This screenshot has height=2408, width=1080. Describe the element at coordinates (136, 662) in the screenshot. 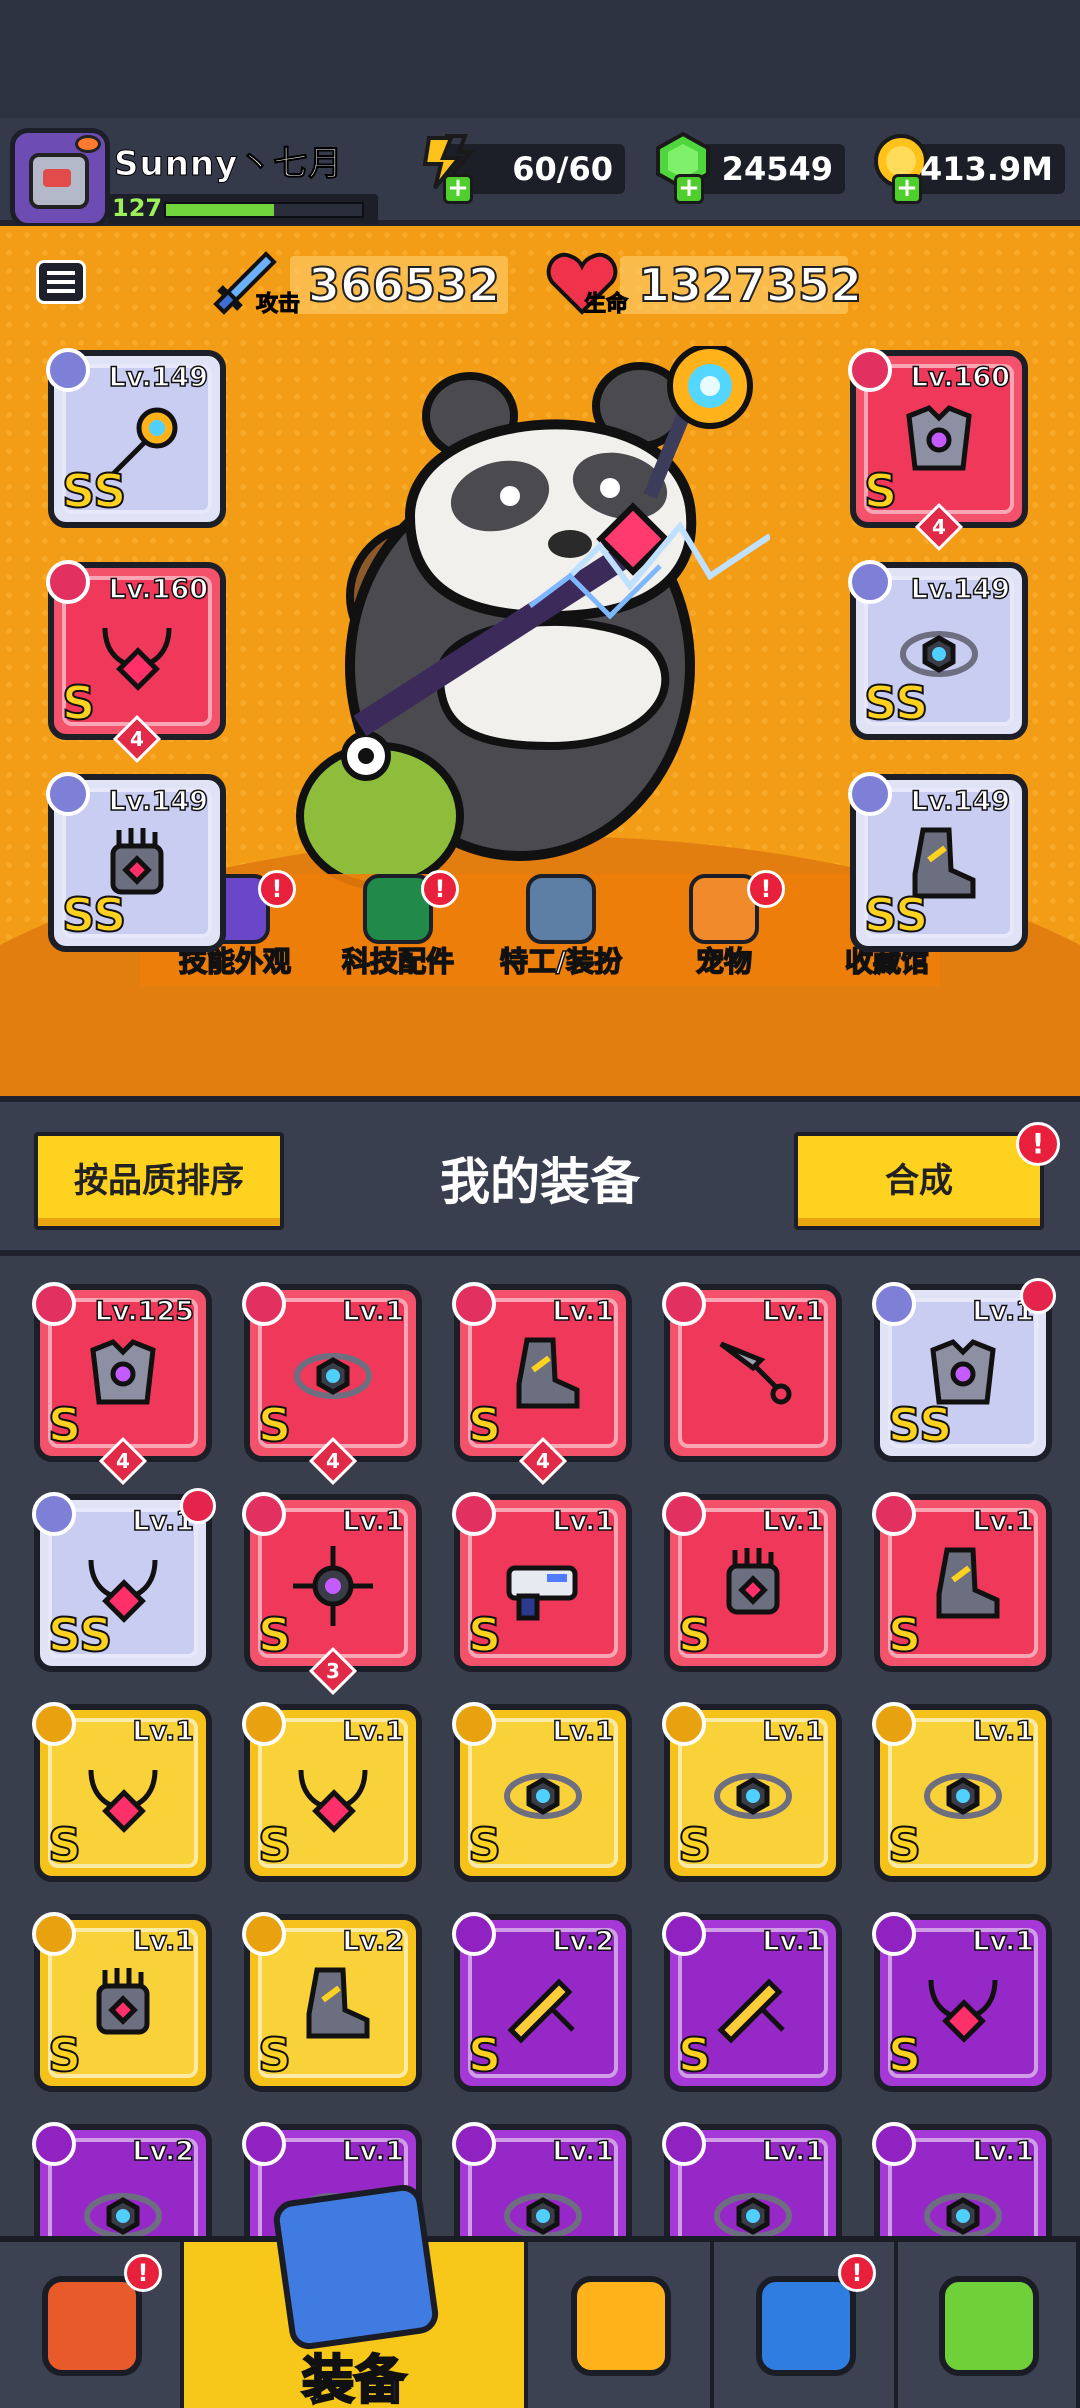

I see `equipped-slot-left-2: Lv.160 S 4` at that location.